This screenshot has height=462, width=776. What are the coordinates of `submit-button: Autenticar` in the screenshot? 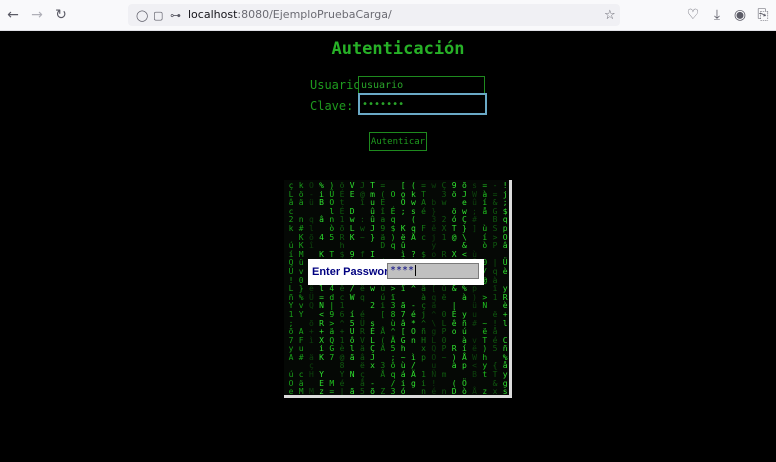 It's located at (398, 141).